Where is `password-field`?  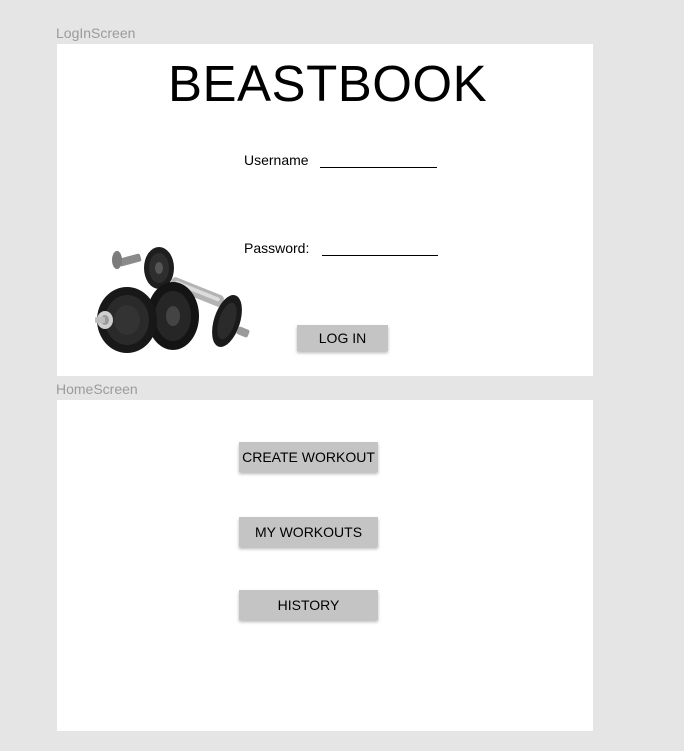
password-field is located at coordinates (380, 249).